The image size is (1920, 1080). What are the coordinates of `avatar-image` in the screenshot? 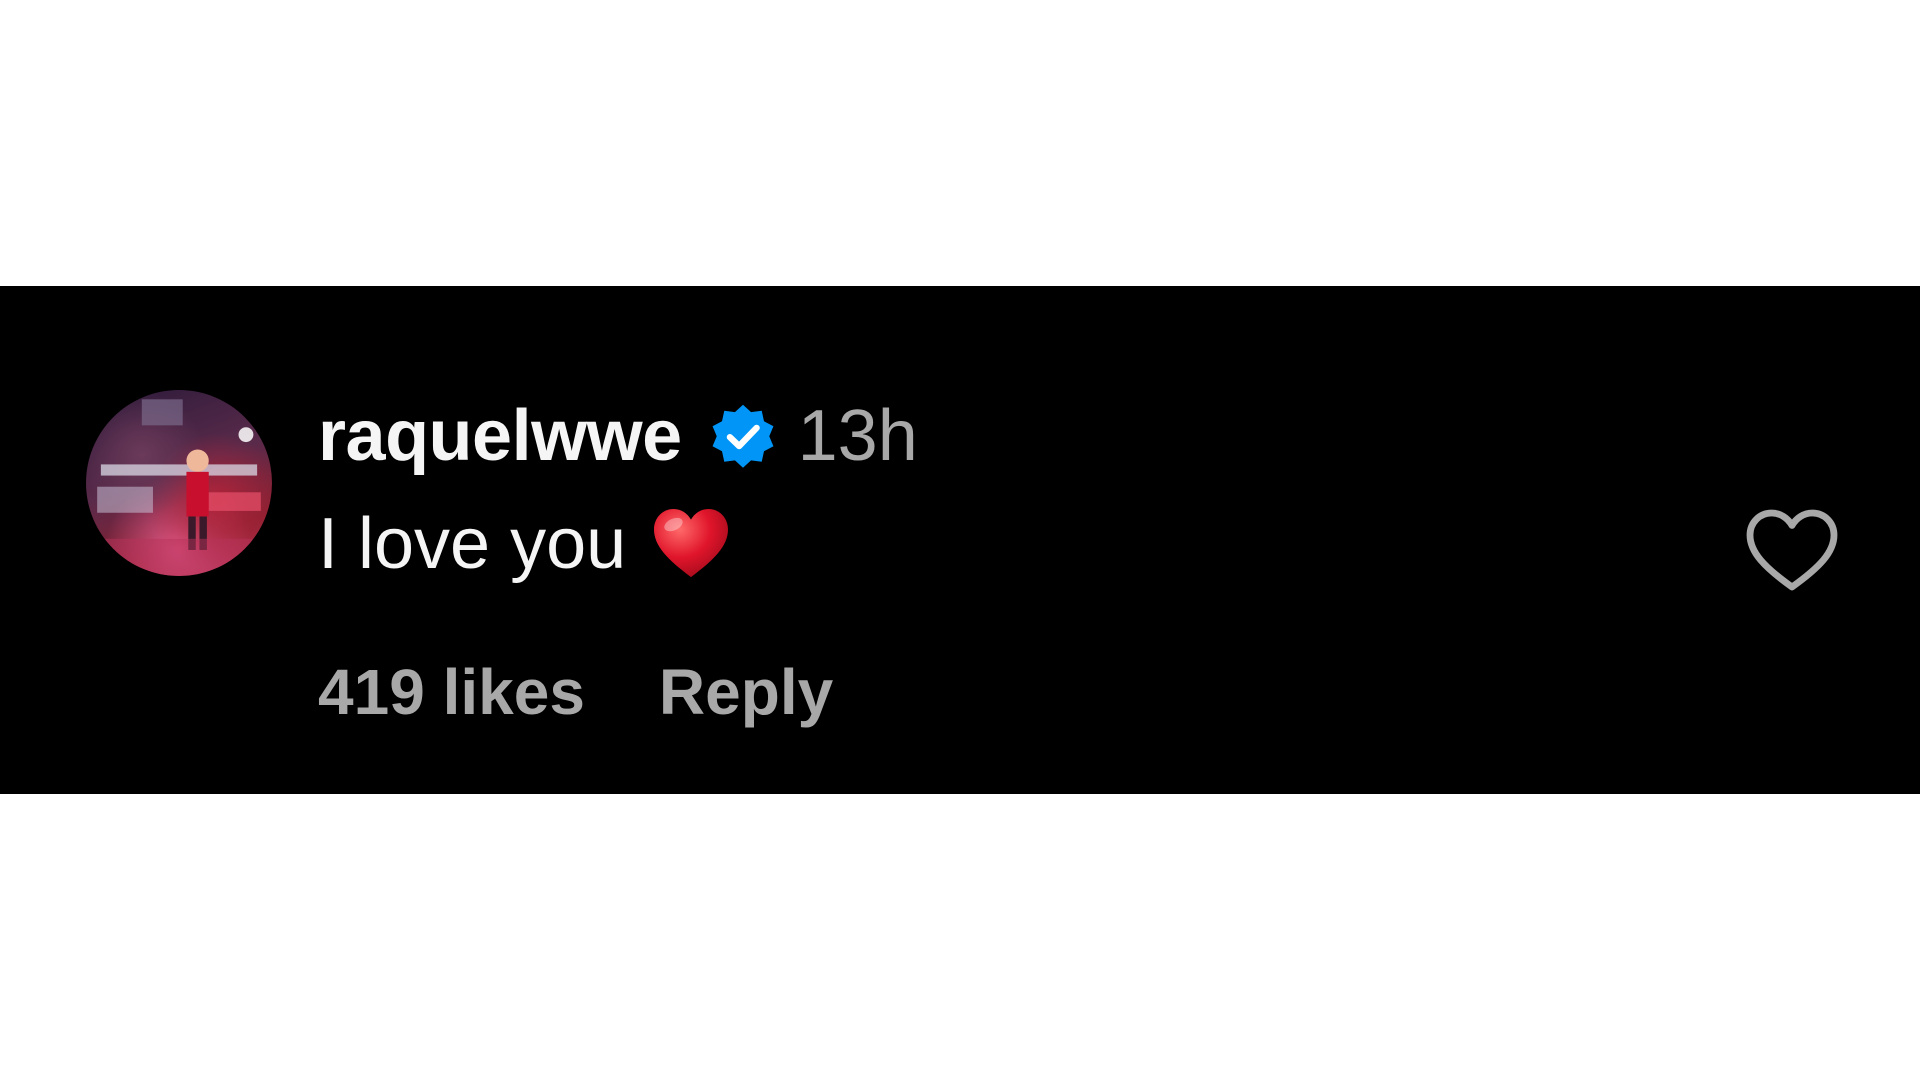 It's located at (179, 487).